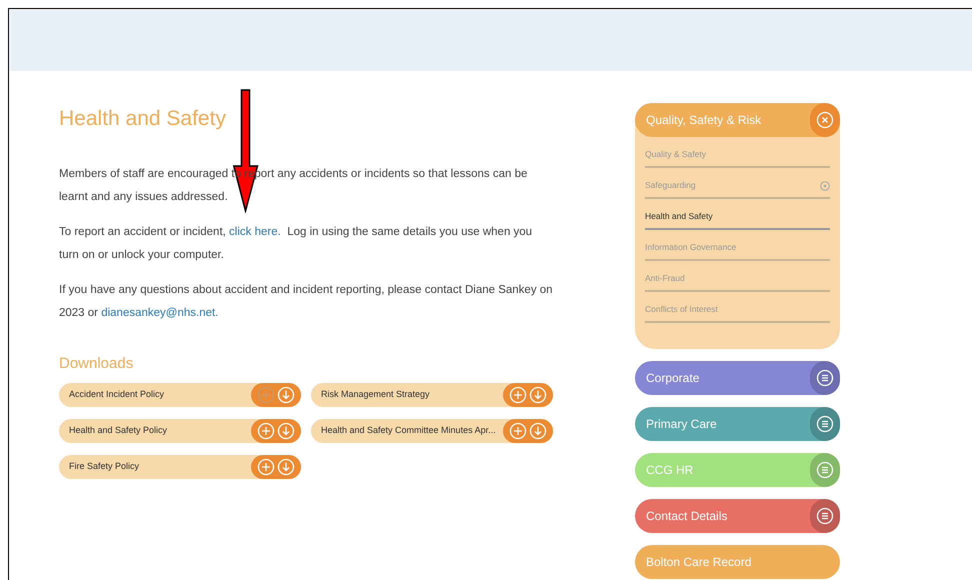  What do you see at coordinates (737, 214) in the screenshot?
I see `submenu-item: Health and Safety` at bounding box center [737, 214].